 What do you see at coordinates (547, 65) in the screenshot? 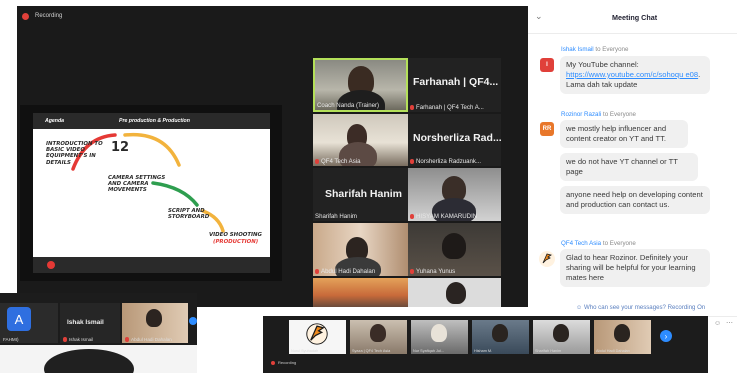
I see `avatar: I` at bounding box center [547, 65].